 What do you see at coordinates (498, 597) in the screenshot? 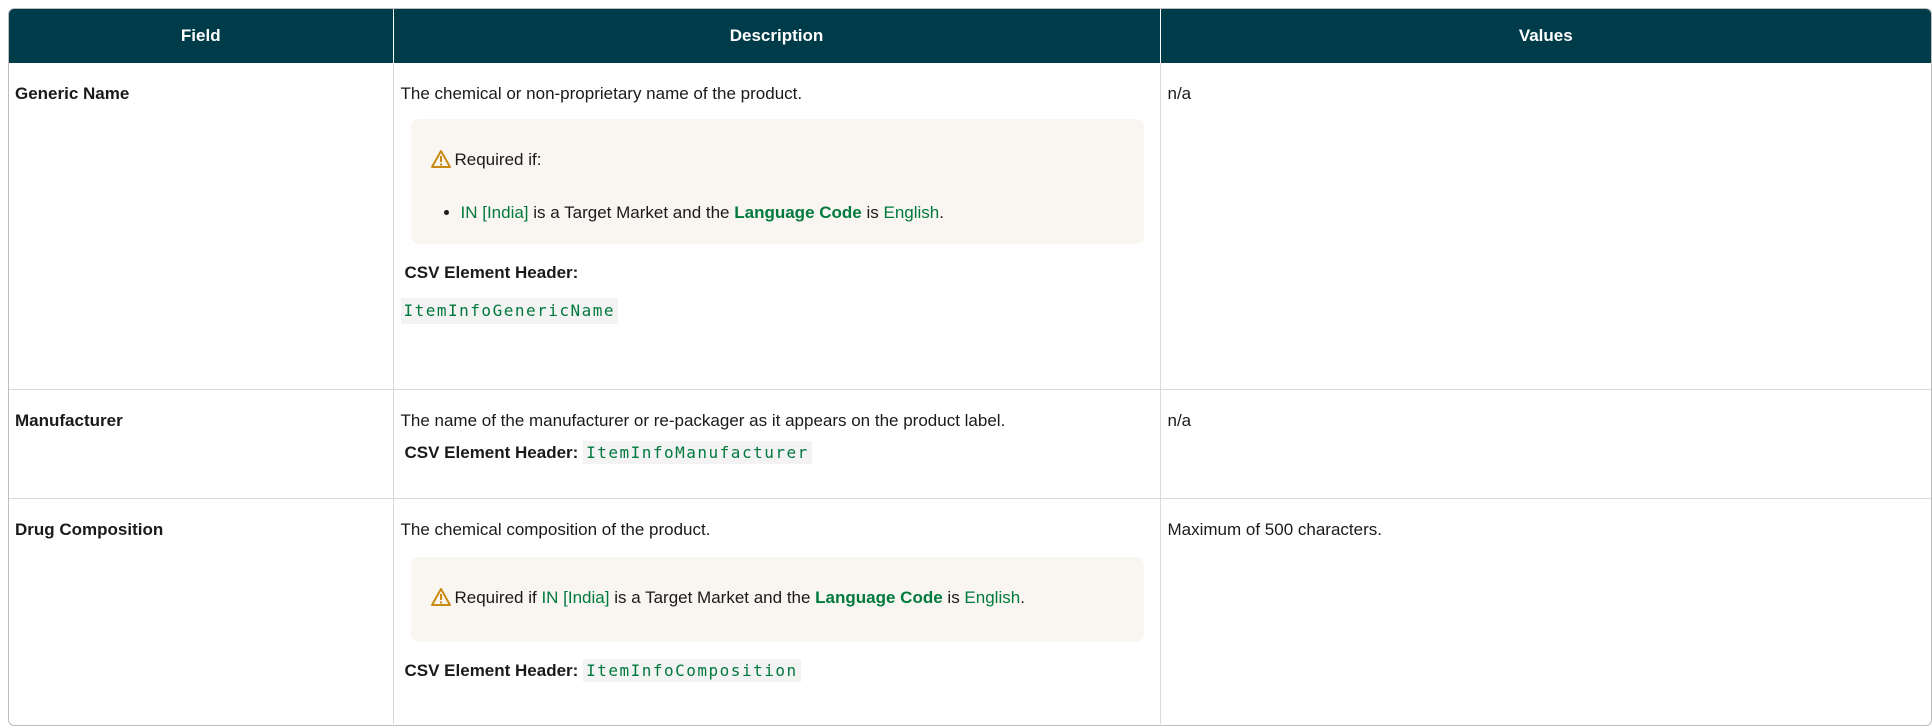
I see `callout-text: Required if` at bounding box center [498, 597].